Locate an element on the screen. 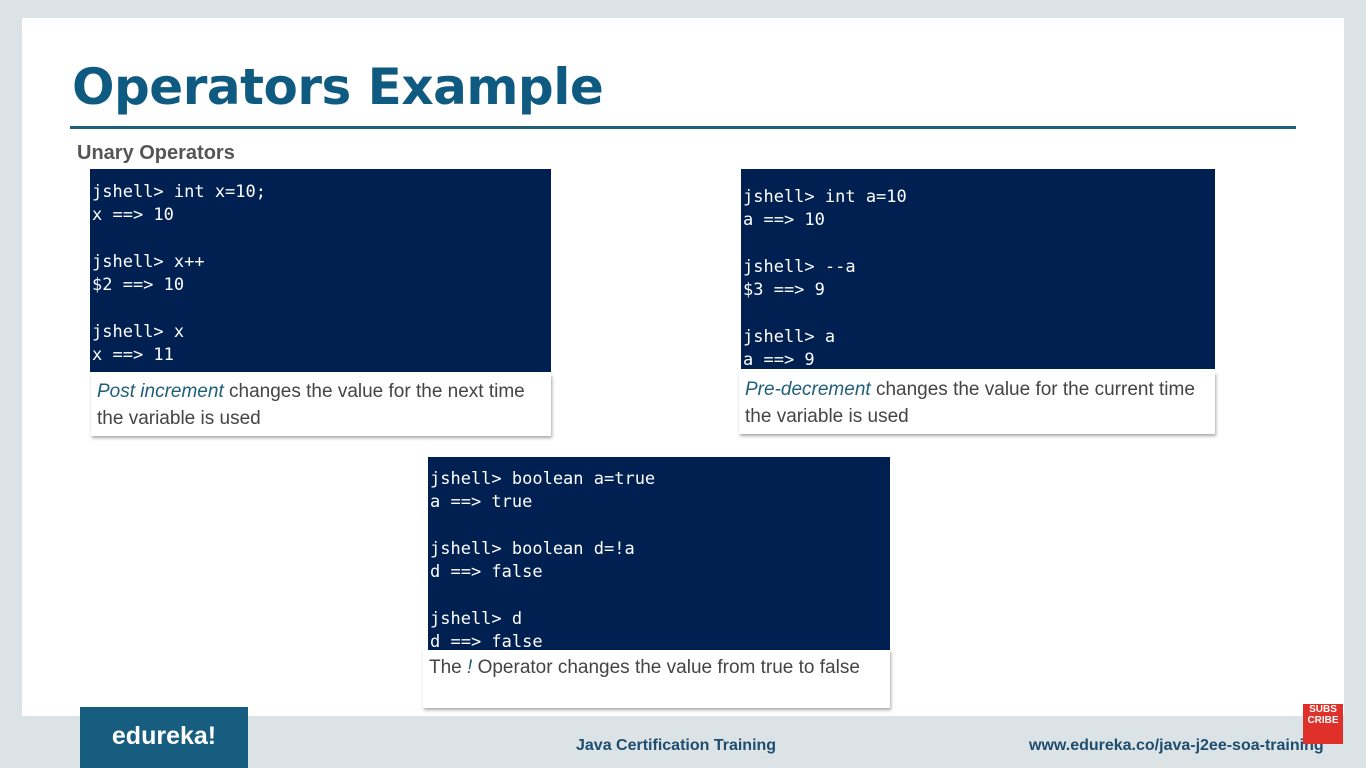  subscribe-button: SUBS CRIBE is located at coordinates (1323, 724).